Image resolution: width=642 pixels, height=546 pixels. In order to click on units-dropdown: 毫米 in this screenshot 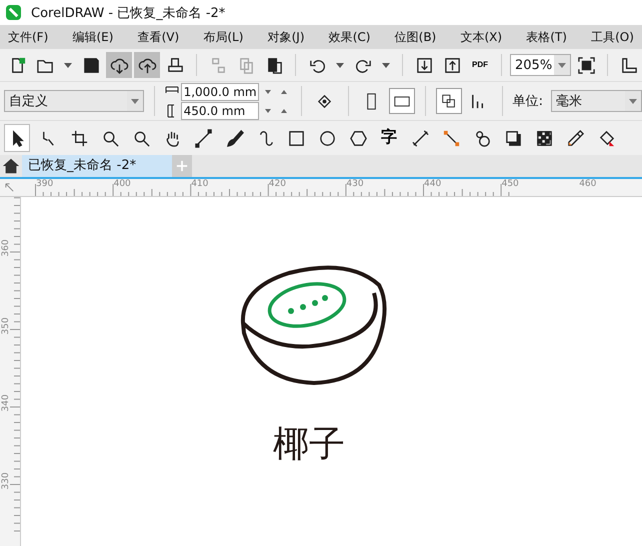, I will do `click(596, 101)`.